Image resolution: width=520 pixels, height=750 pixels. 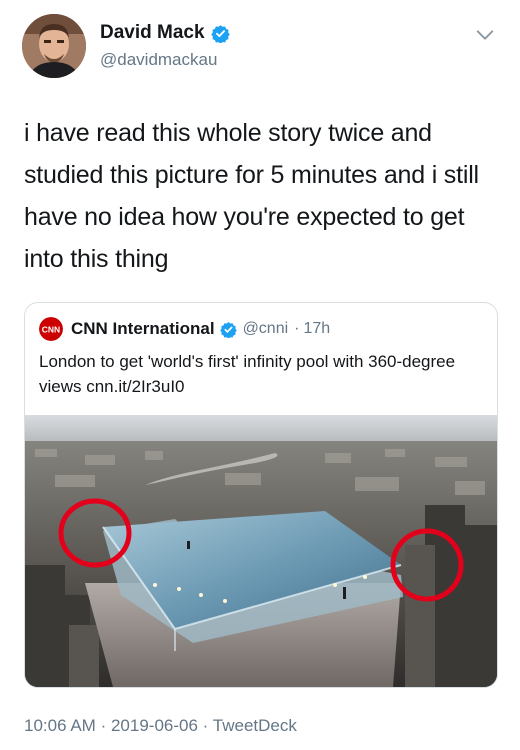 What do you see at coordinates (255, 725) in the screenshot?
I see `tweet-source: TweetDeck` at bounding box center [255, 725].